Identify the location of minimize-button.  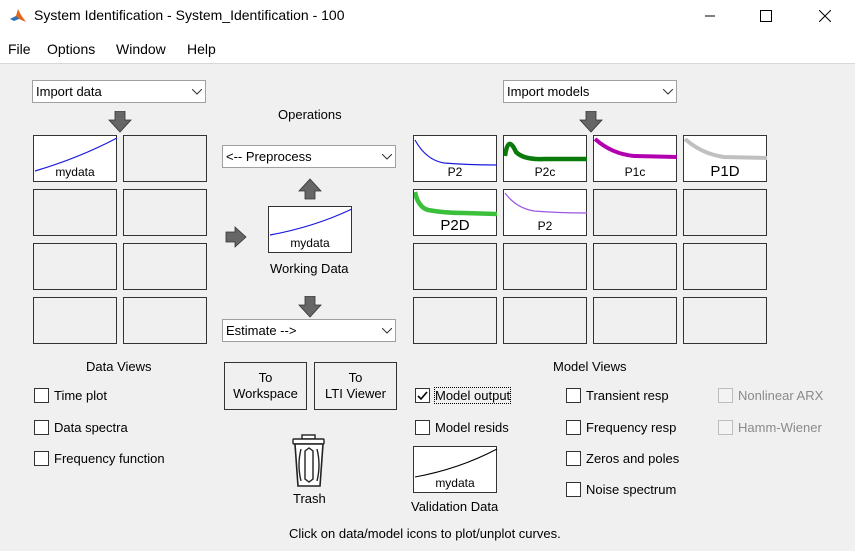
(710, 16).